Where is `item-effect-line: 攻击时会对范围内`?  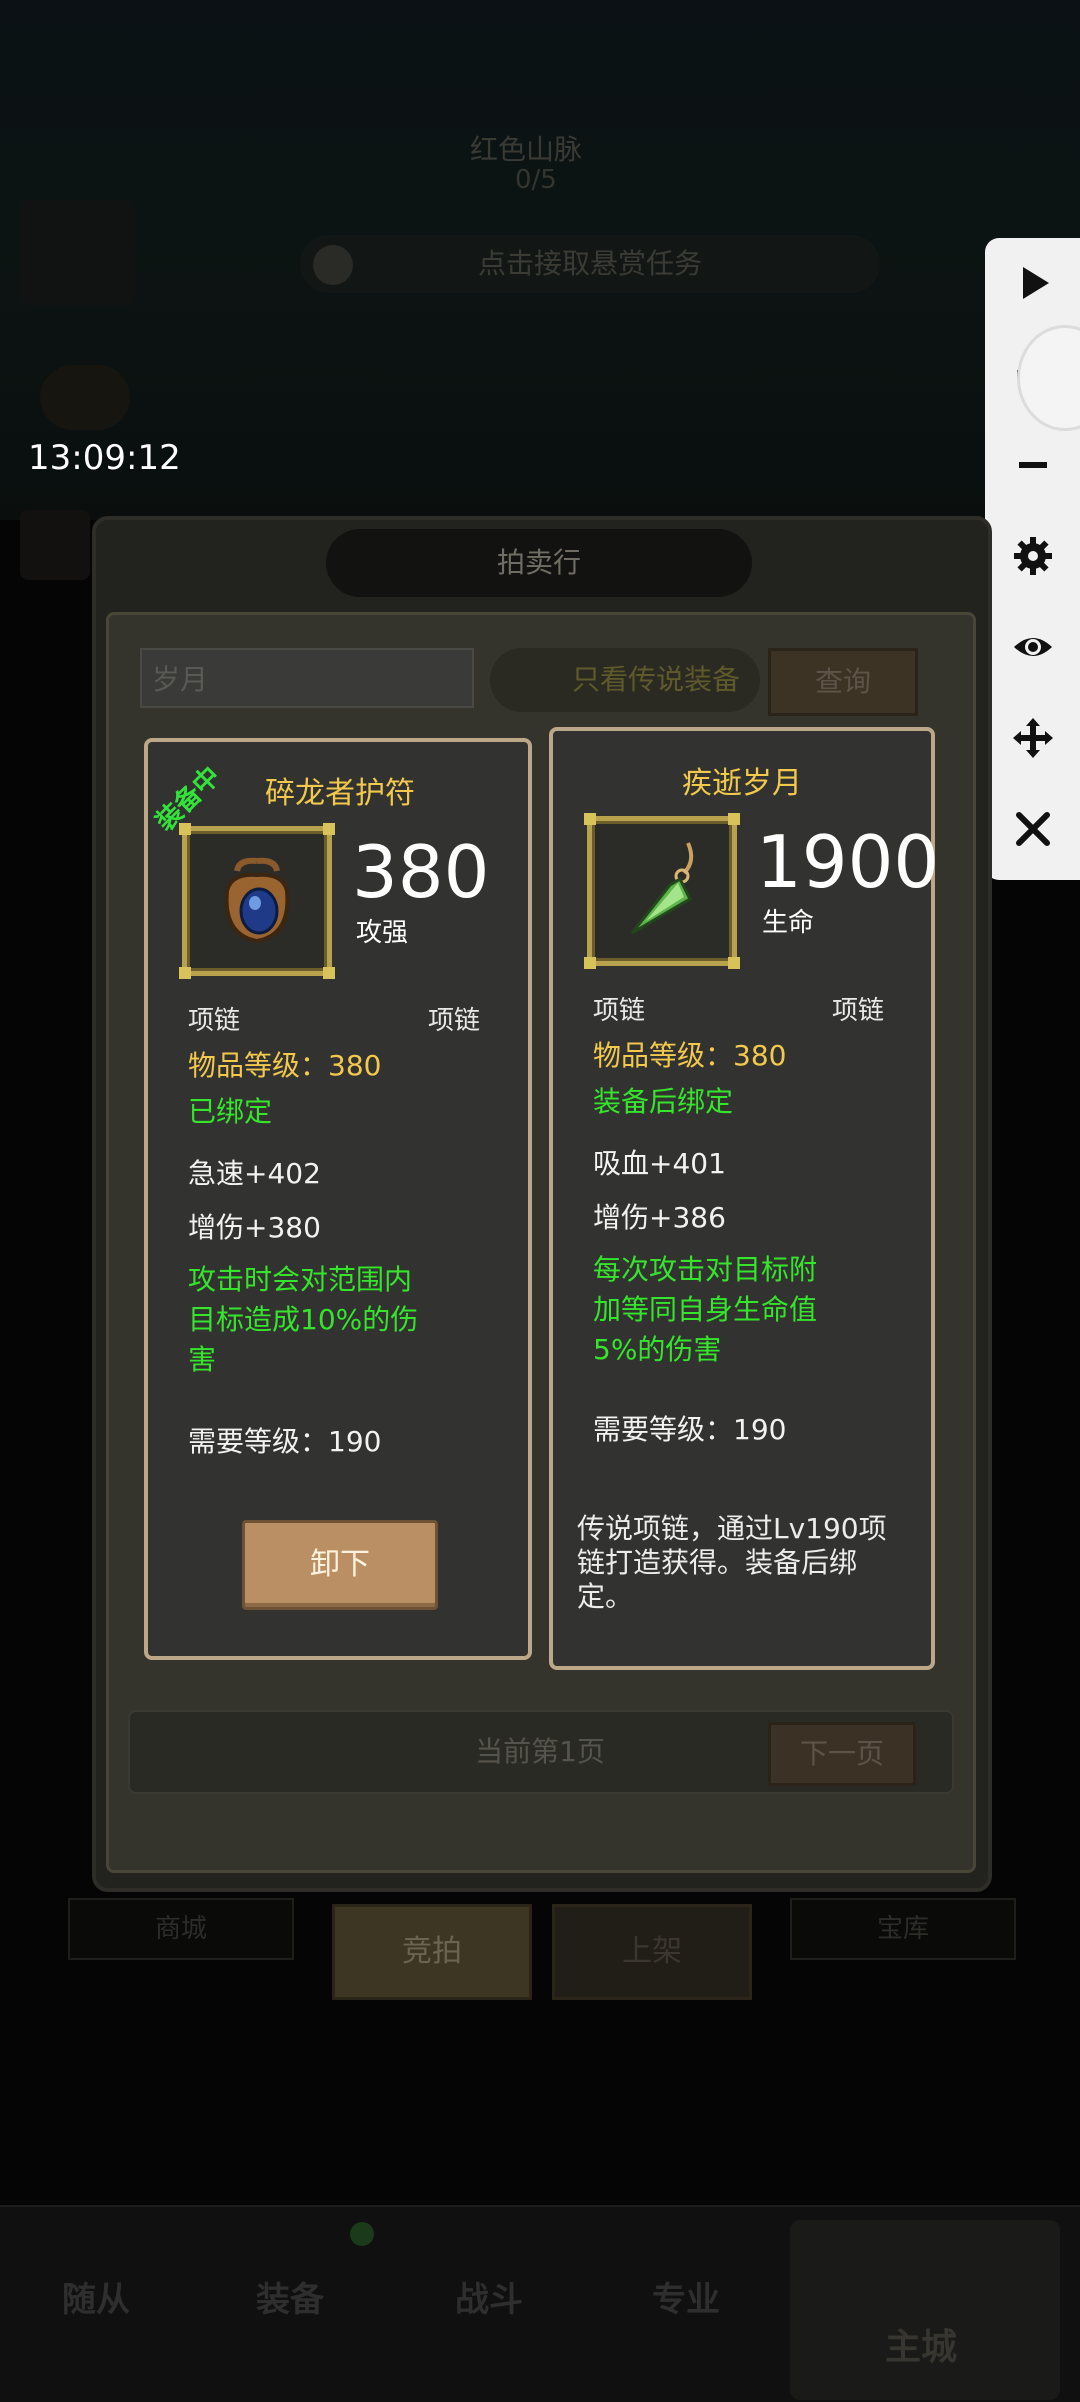
item-effect-line: 攻击时会对范围内 is located at coordinates (300, 1279).